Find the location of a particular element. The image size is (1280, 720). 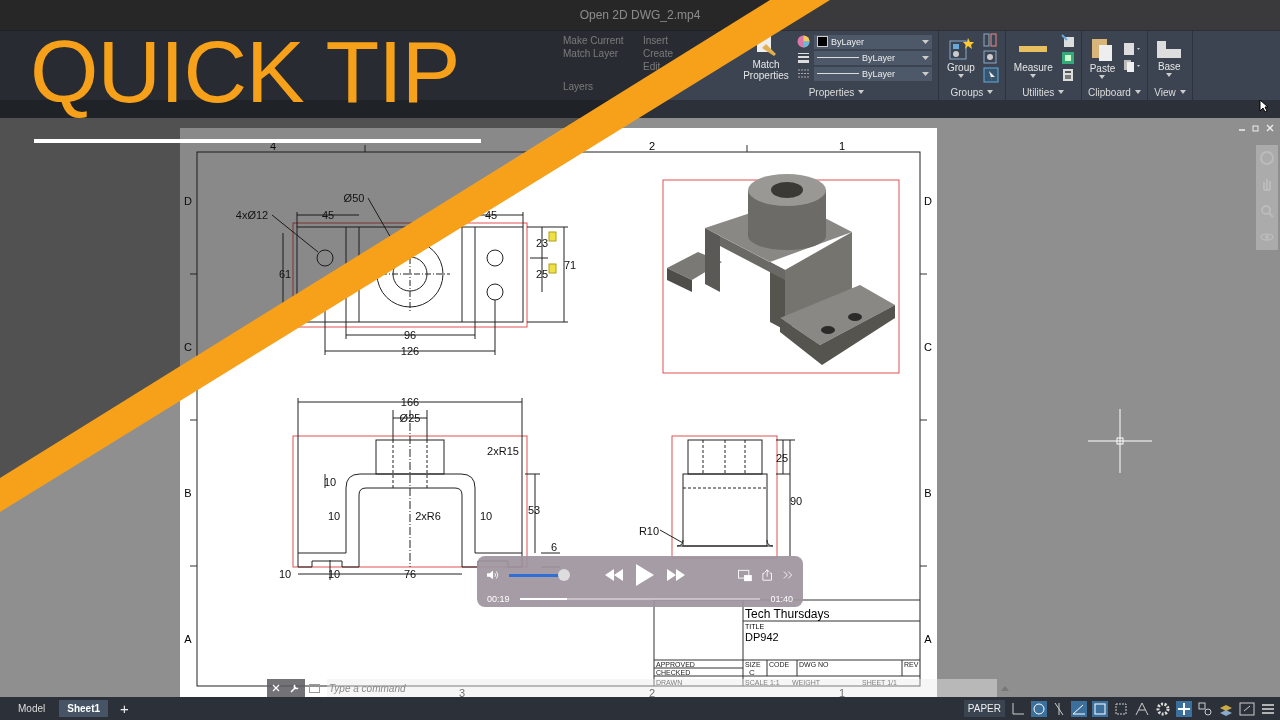

company-name: Tech Thursdays is located at coordinates (787, 614).